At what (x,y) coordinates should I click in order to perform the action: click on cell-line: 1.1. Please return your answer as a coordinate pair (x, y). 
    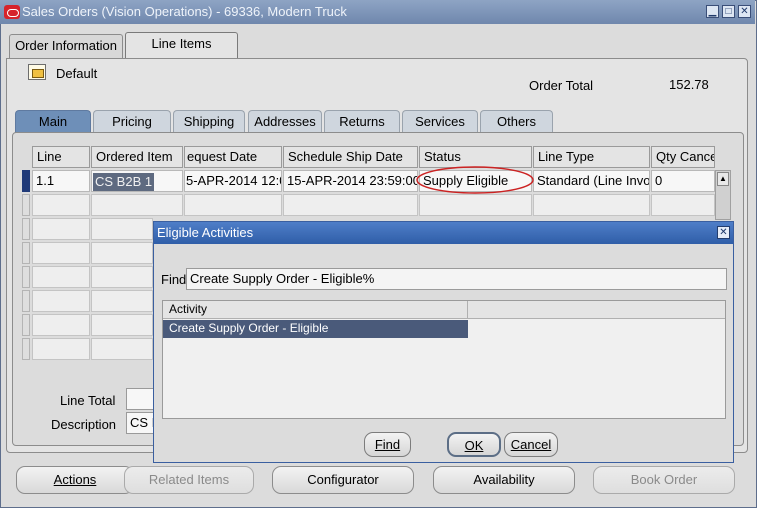
    Looking at the image, I should click on (61, 181).